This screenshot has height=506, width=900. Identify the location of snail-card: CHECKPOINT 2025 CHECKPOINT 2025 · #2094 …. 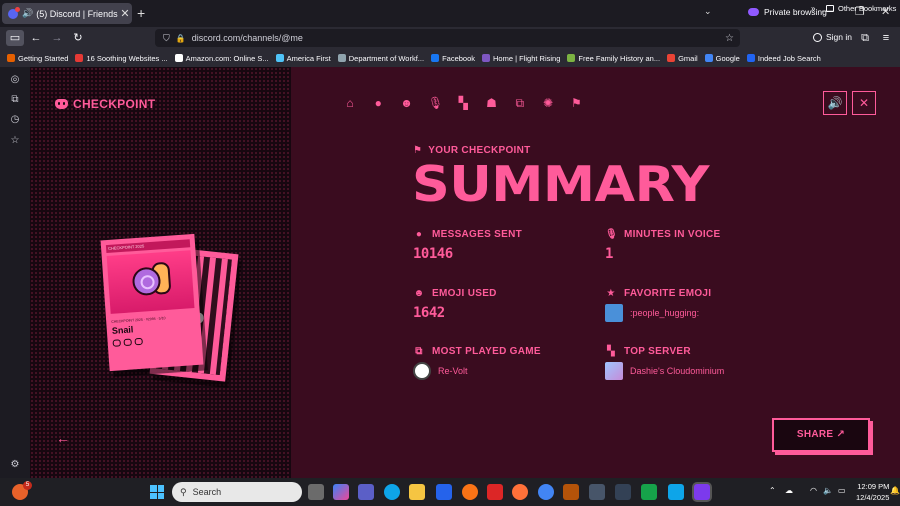
(152, 302).